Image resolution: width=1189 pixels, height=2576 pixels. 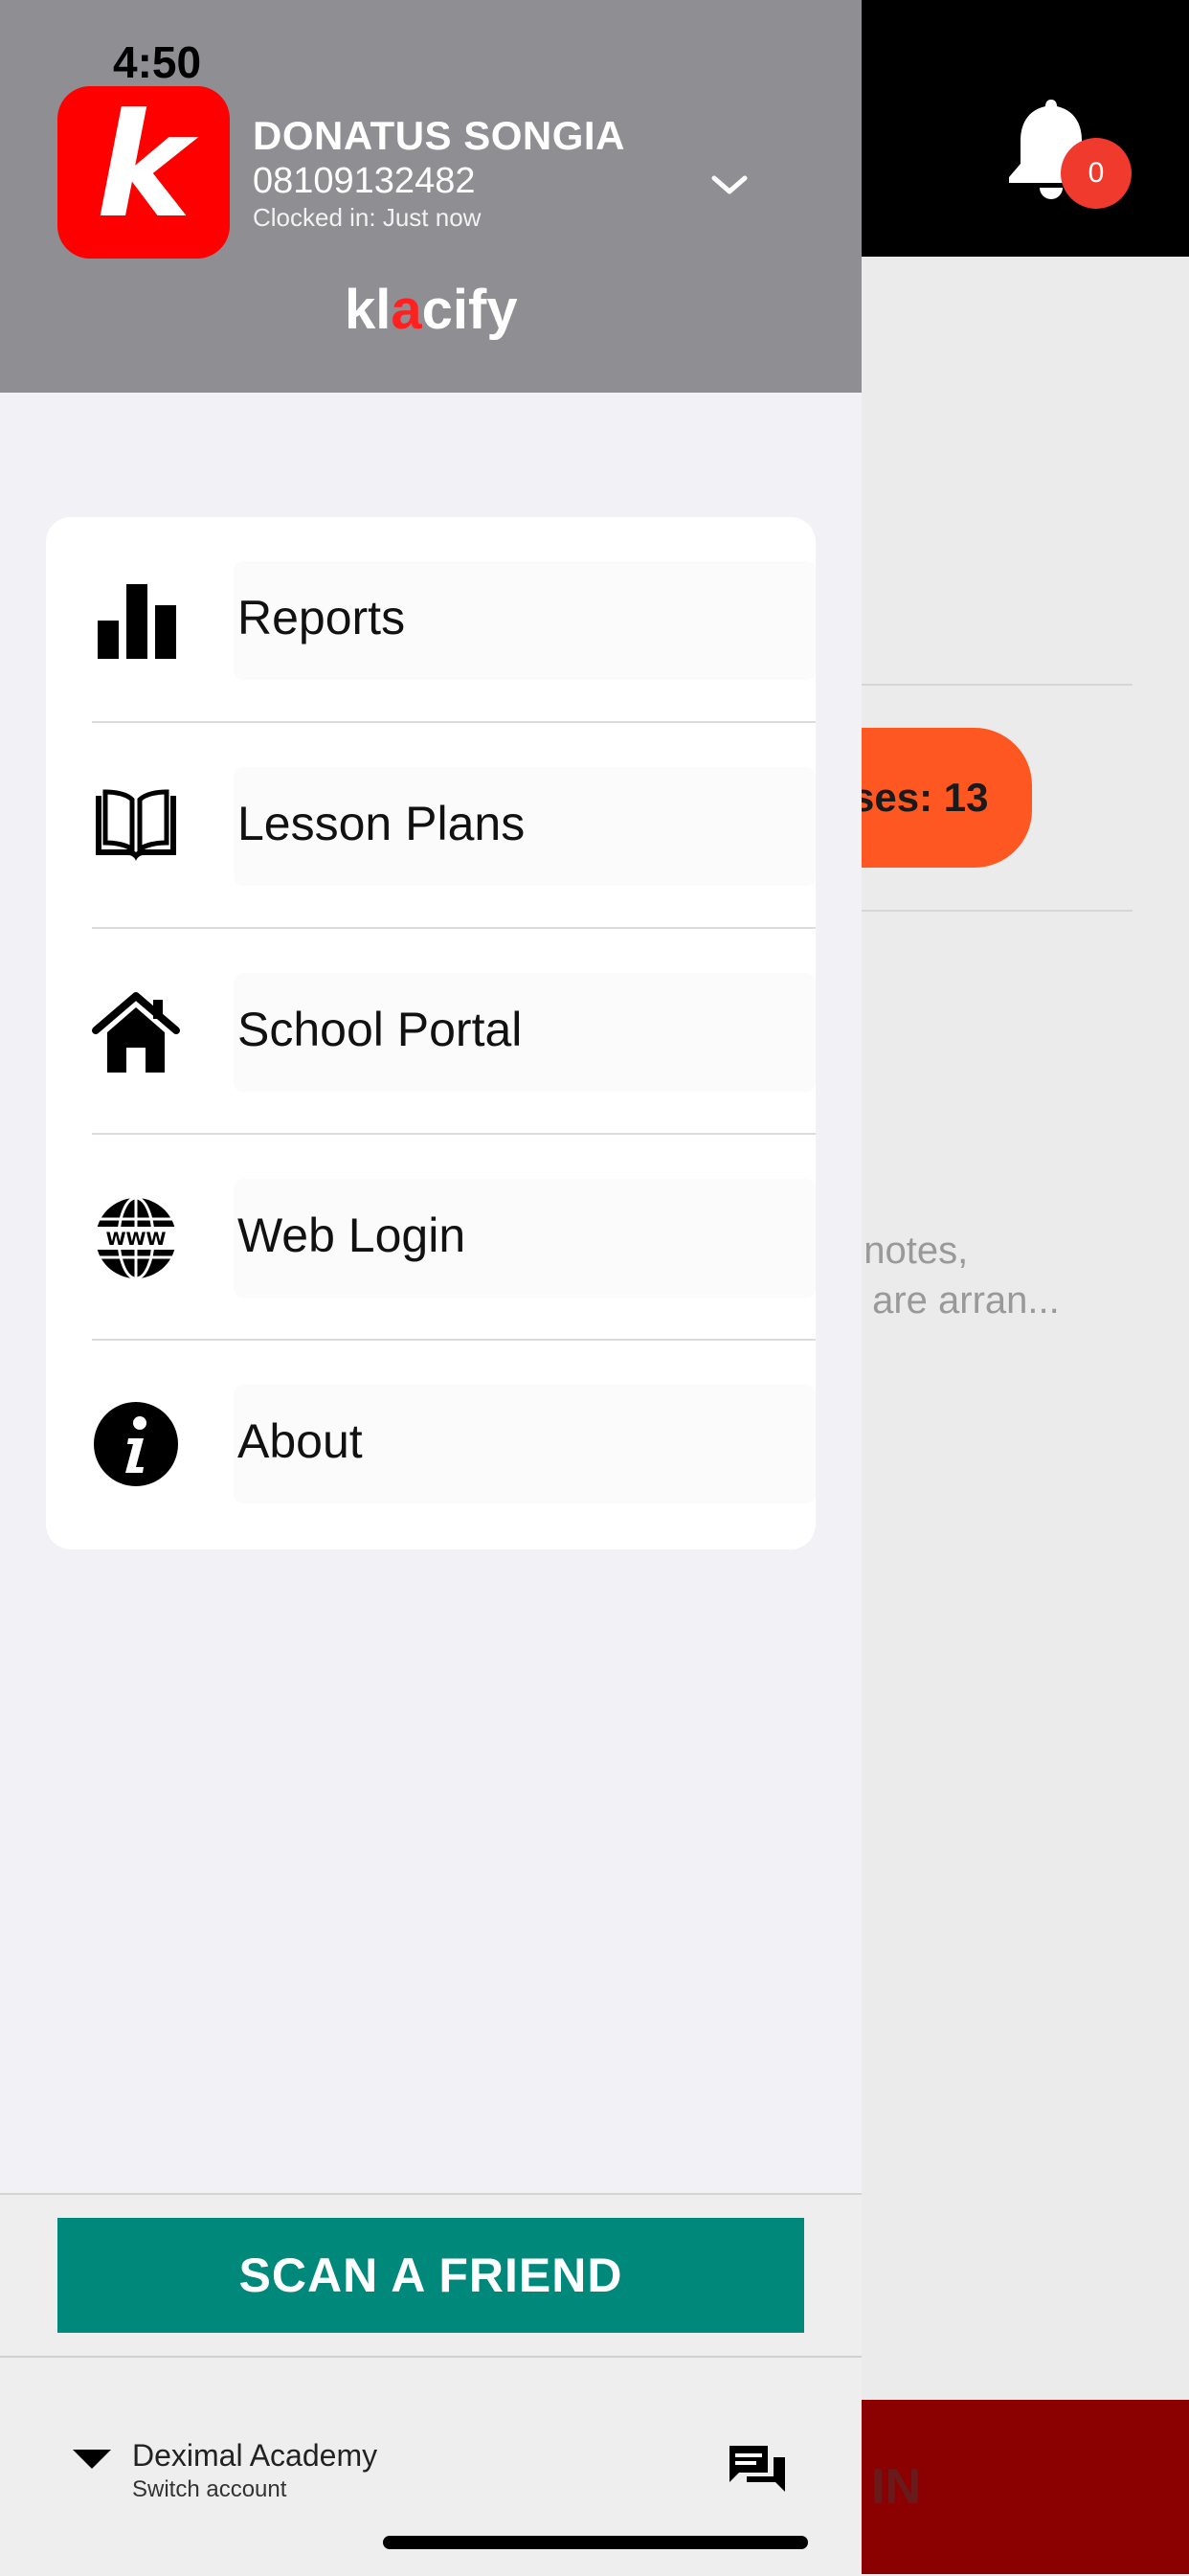 What do you see at coordinates (92, 2459) in the screenshot?
I see `caret-down-icon` at bounding box center [92, 2459].